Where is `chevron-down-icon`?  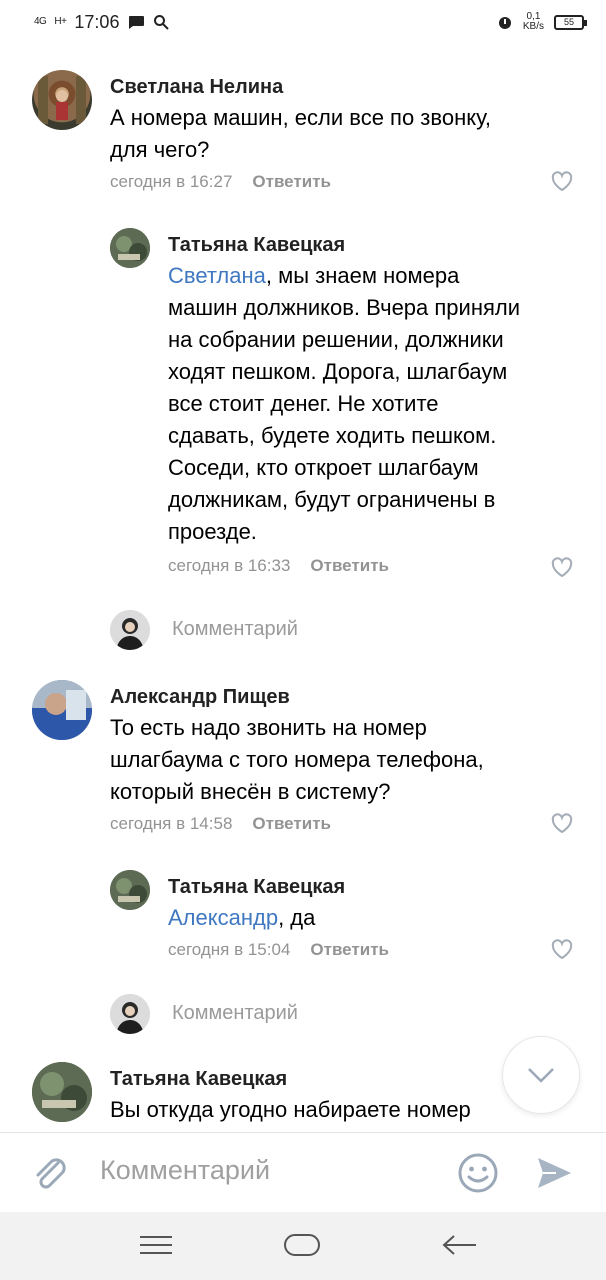 chevron-down-icon is located at coordinates (541, 1075).